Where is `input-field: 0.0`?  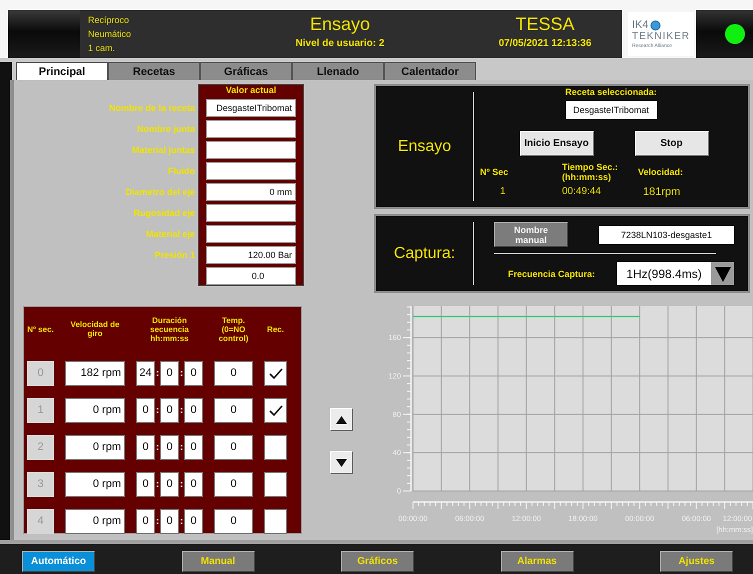
input-field: 0.0 is located at coordinates (251, 275).